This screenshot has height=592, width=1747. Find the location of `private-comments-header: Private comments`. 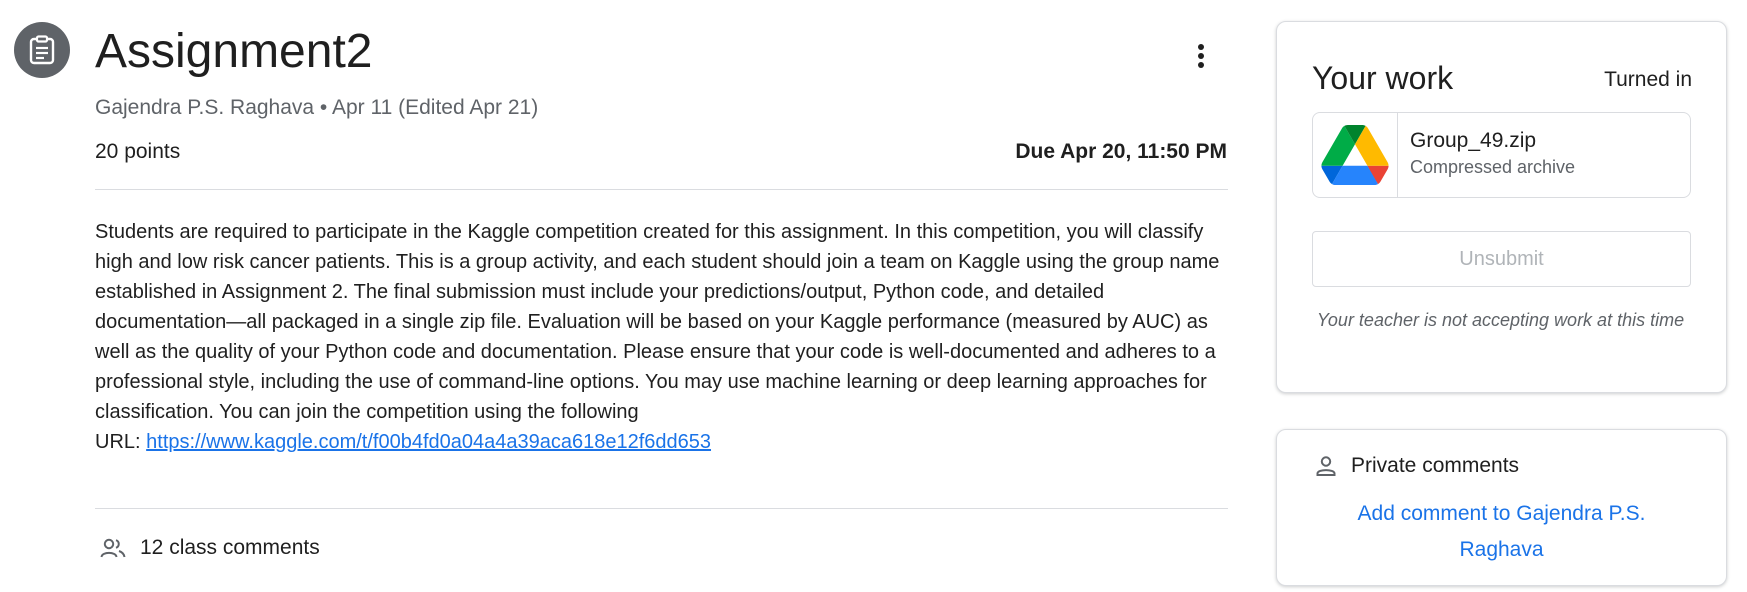

private-comments-header: Private comments is located at coordinates (1417, 466).